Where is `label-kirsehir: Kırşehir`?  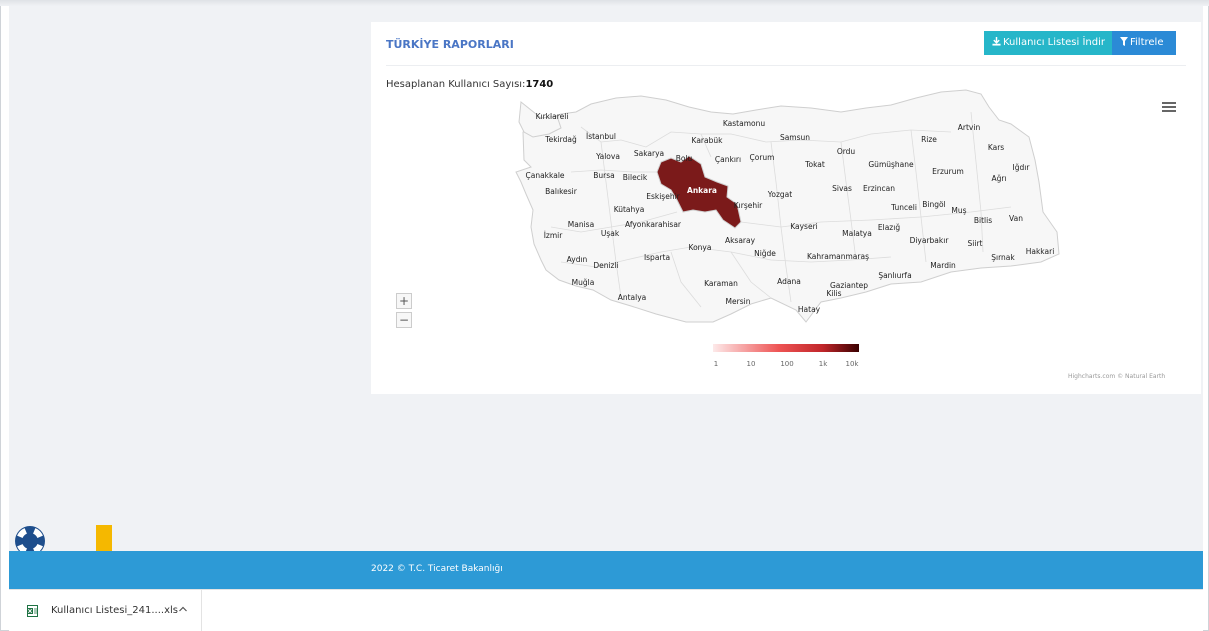 label-kirsehir: Kırşehir is located at coordinates (748, 205).